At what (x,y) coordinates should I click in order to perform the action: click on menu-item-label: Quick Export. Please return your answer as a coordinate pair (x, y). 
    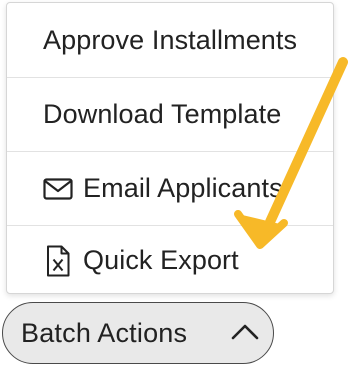
    Looking at the image, I should click on (161, 260).